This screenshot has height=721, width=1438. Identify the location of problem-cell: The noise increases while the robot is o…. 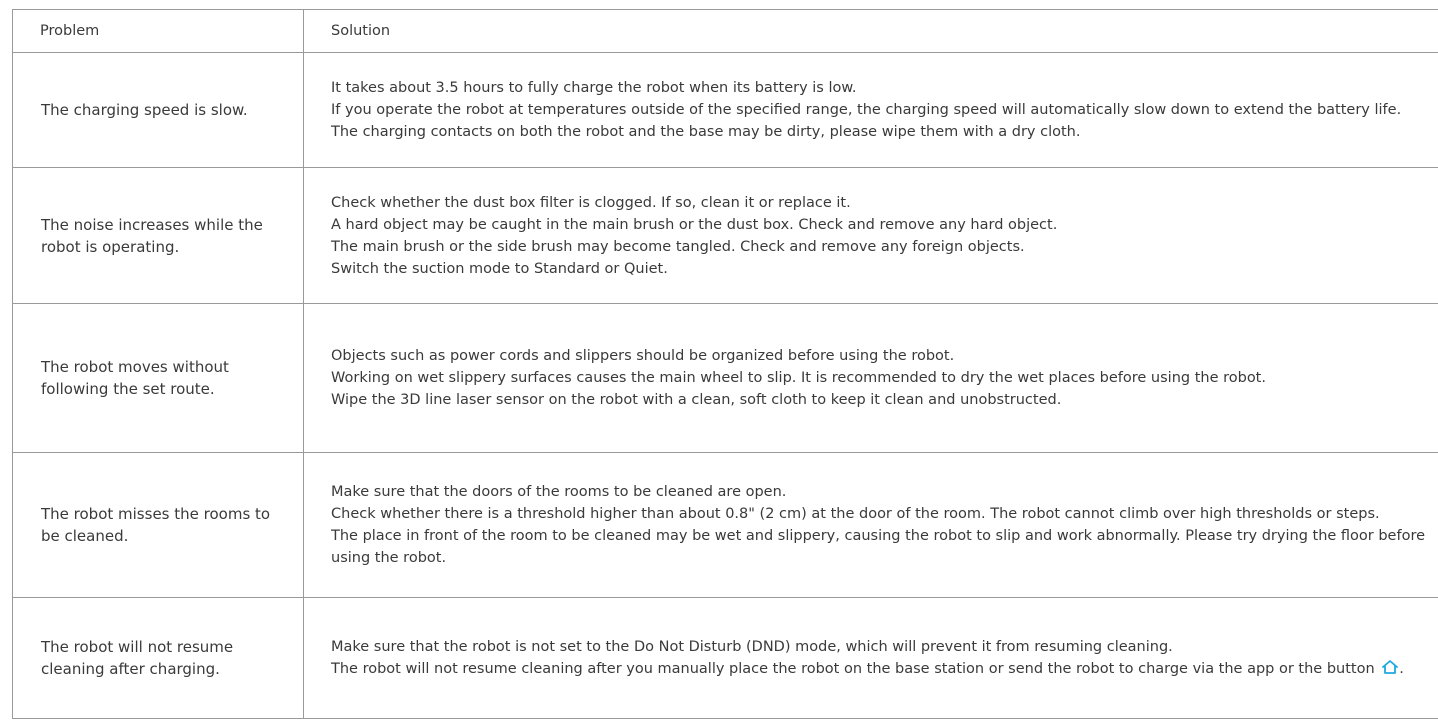
(158, 235).